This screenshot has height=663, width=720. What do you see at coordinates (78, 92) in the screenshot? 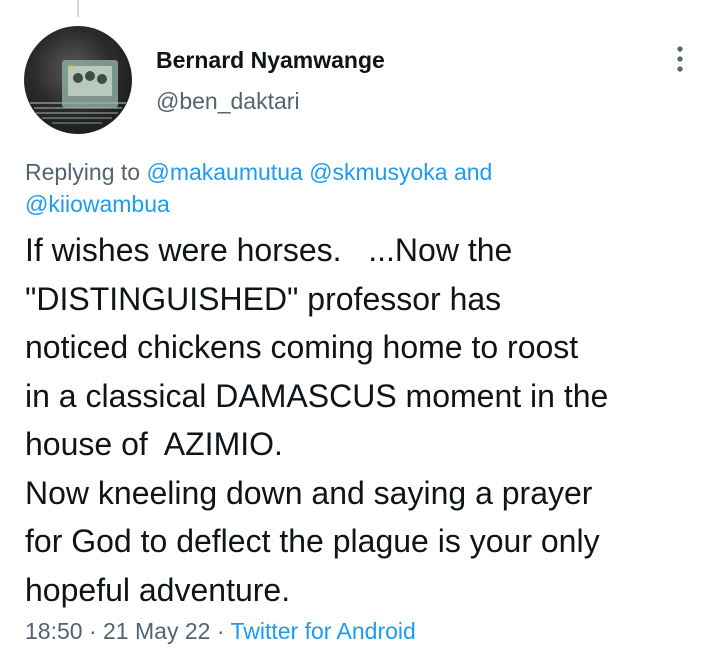
I see `avatar-image: “` at bounding box center [78, 92].